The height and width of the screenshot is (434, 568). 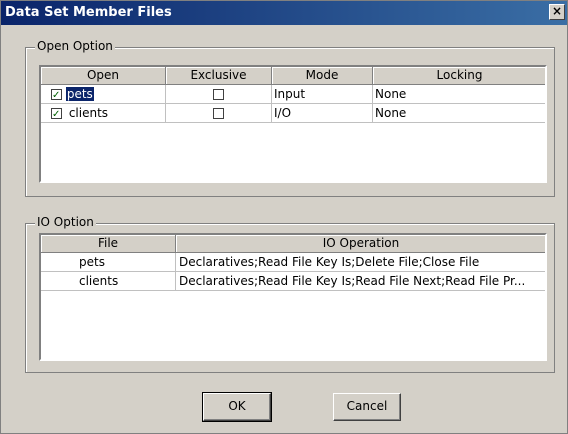 I want to click on file-name-pets: pets, so click(x=79, y=94).